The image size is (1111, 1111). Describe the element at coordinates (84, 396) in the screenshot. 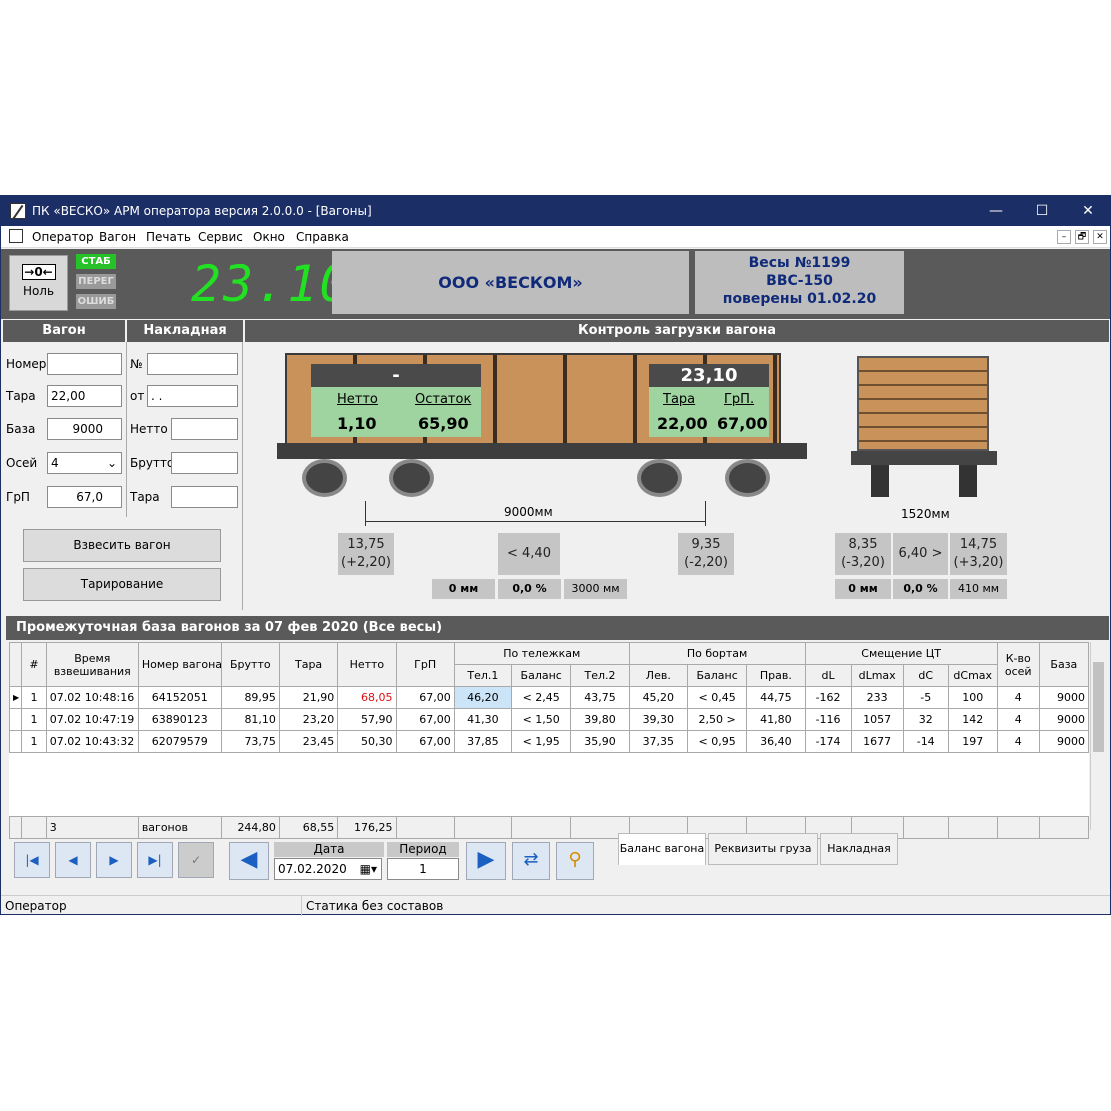

I see `tara-input: 22,00` at that location.